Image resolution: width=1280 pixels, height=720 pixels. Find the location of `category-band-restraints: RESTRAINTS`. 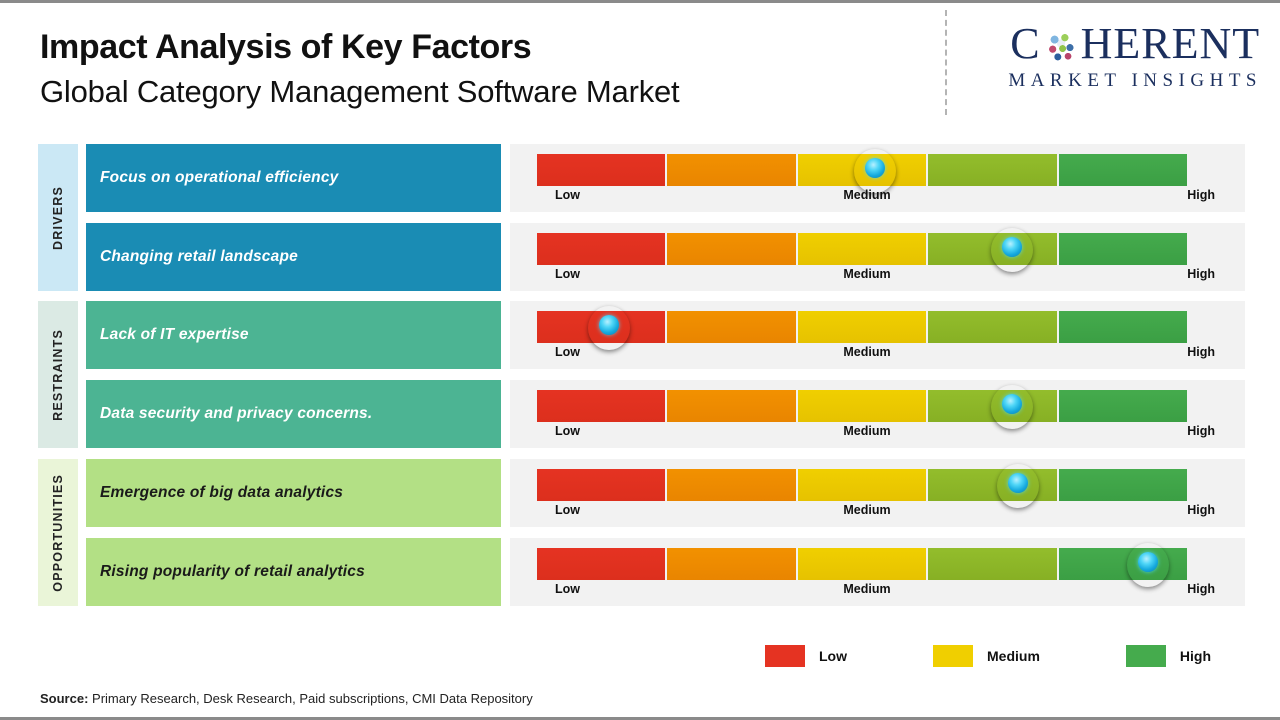

category-band-restraints: RESTRAINTS is located at coordinates (58, 374).